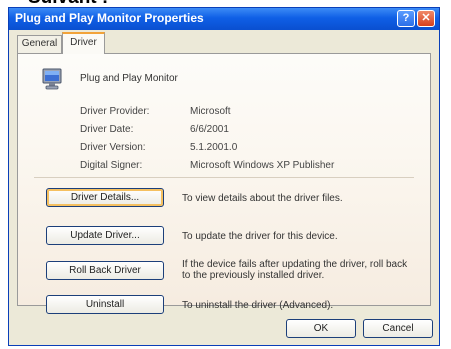 The width and height of the screenshot is (451, 349). What do you see at coordinates (111, 165) in the screenshot?
I see `digital-signer-label: Digital Signer:` at bounding box center [111, 165].